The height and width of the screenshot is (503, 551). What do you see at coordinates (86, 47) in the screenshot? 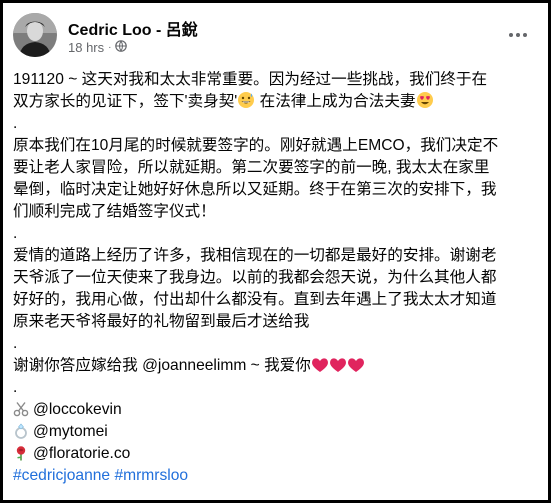
I see `post-time: 18 hrs` at bounding box center [86, 47].